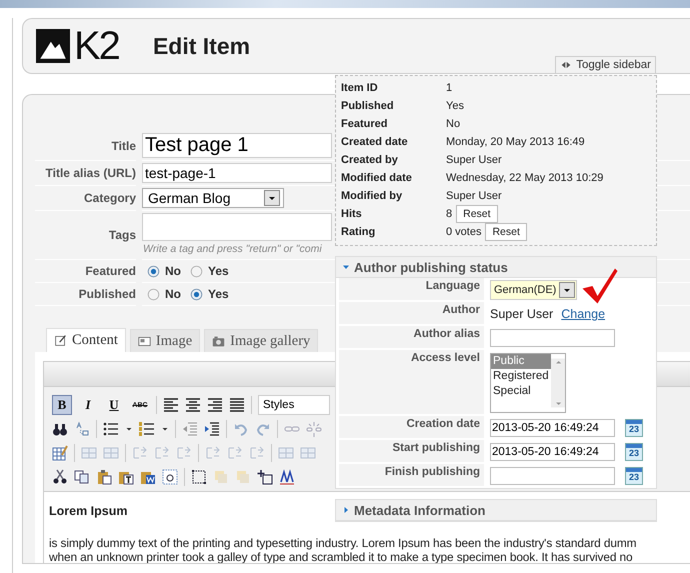  What do you see at coordinates (496, 510) in the screenshot?
I see `panel-header: Metadata Information` at bounding box center [496, 510].